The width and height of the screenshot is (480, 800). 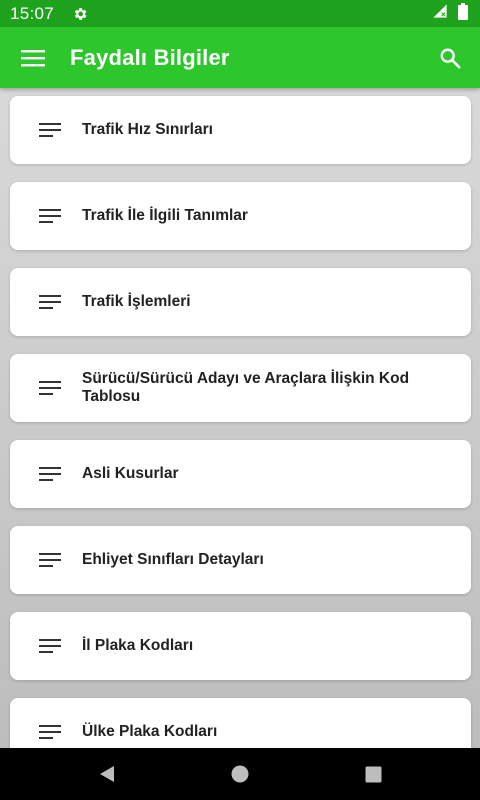 I want to click on page-title: Faydalı Bilgiler, so click(x=150, y=57).